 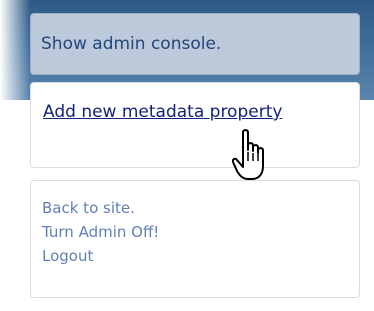 What do you see at coordinates (200, 208) in the screenshot?
I see `back-to-site-link: Back to site.` at bounding box center [200, 208].